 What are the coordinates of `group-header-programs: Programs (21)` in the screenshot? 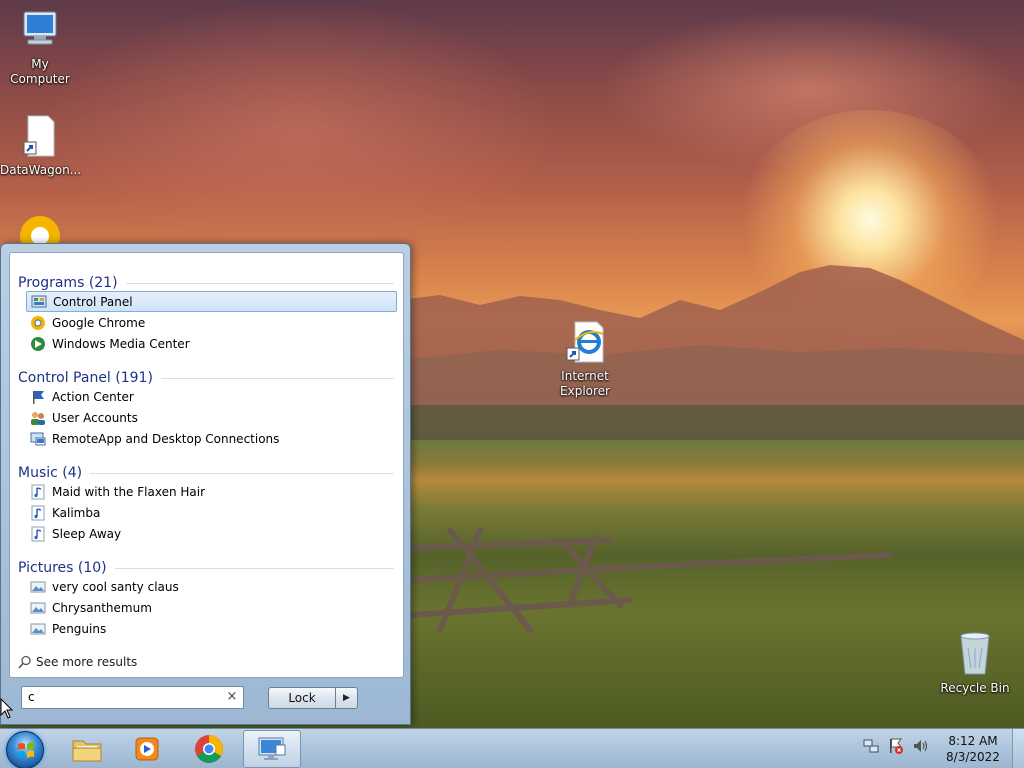 It's located at (206, 283).